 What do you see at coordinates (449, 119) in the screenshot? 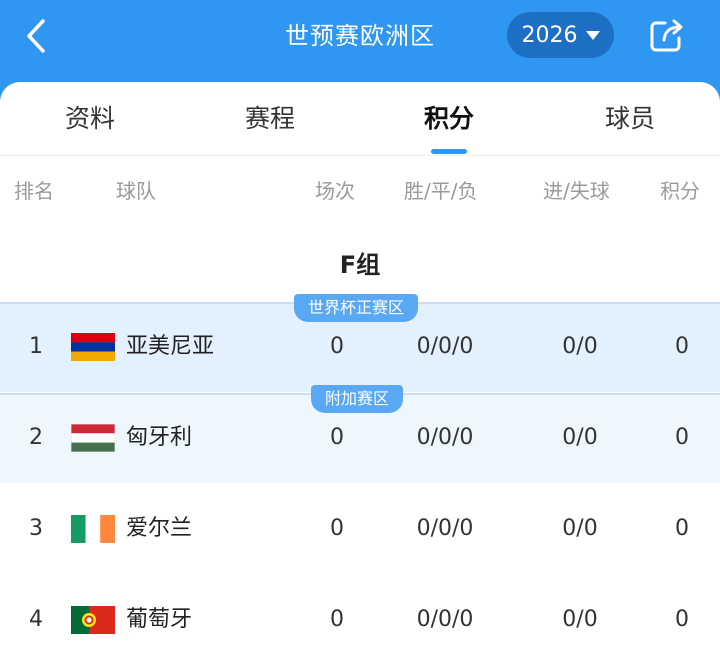
I see `tab-standings: 积分` at bounding box center [449, 119].